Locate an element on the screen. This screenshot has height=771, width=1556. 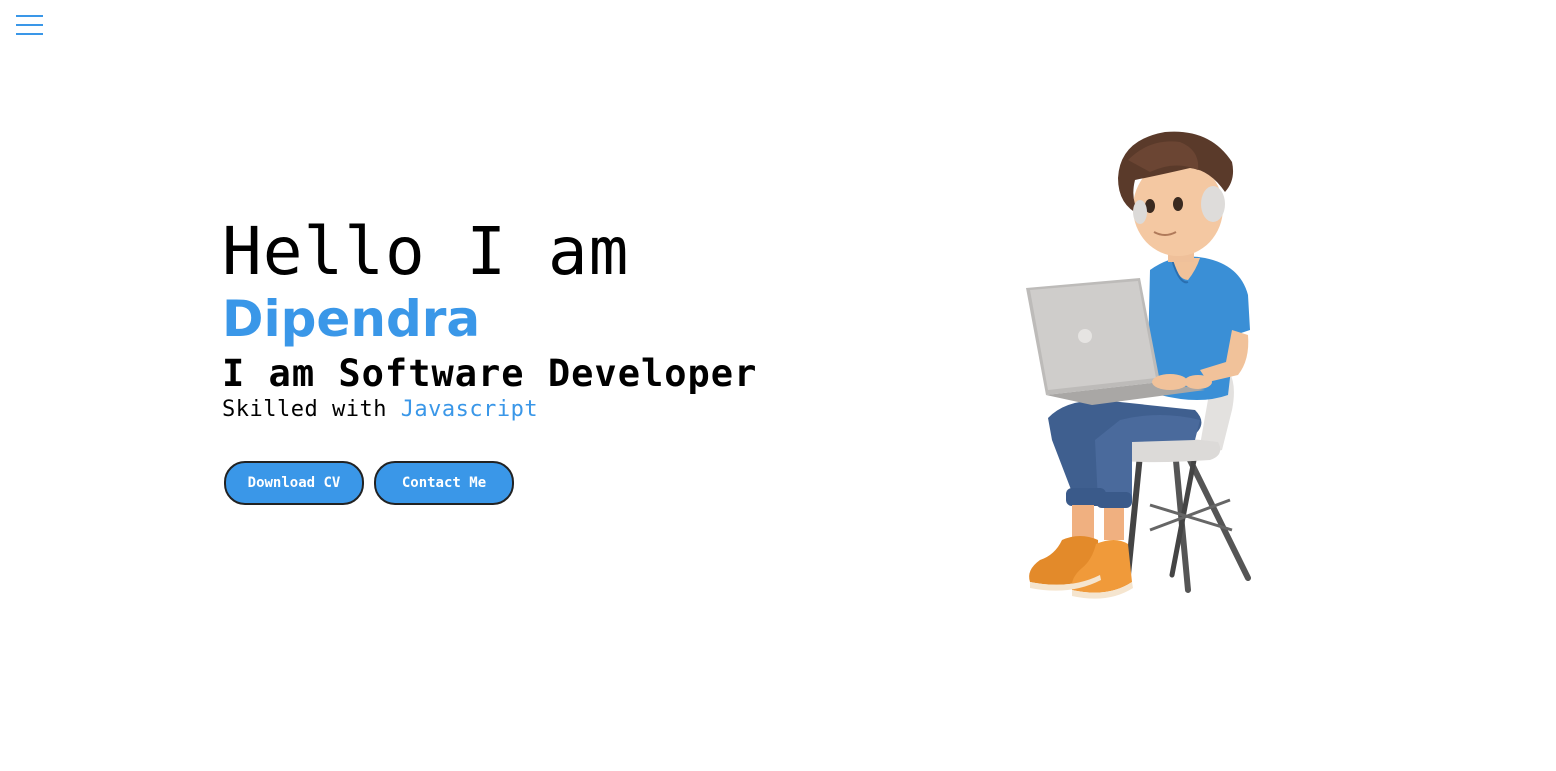
hamburger-menu-icon is located at coordinates (30, 25).